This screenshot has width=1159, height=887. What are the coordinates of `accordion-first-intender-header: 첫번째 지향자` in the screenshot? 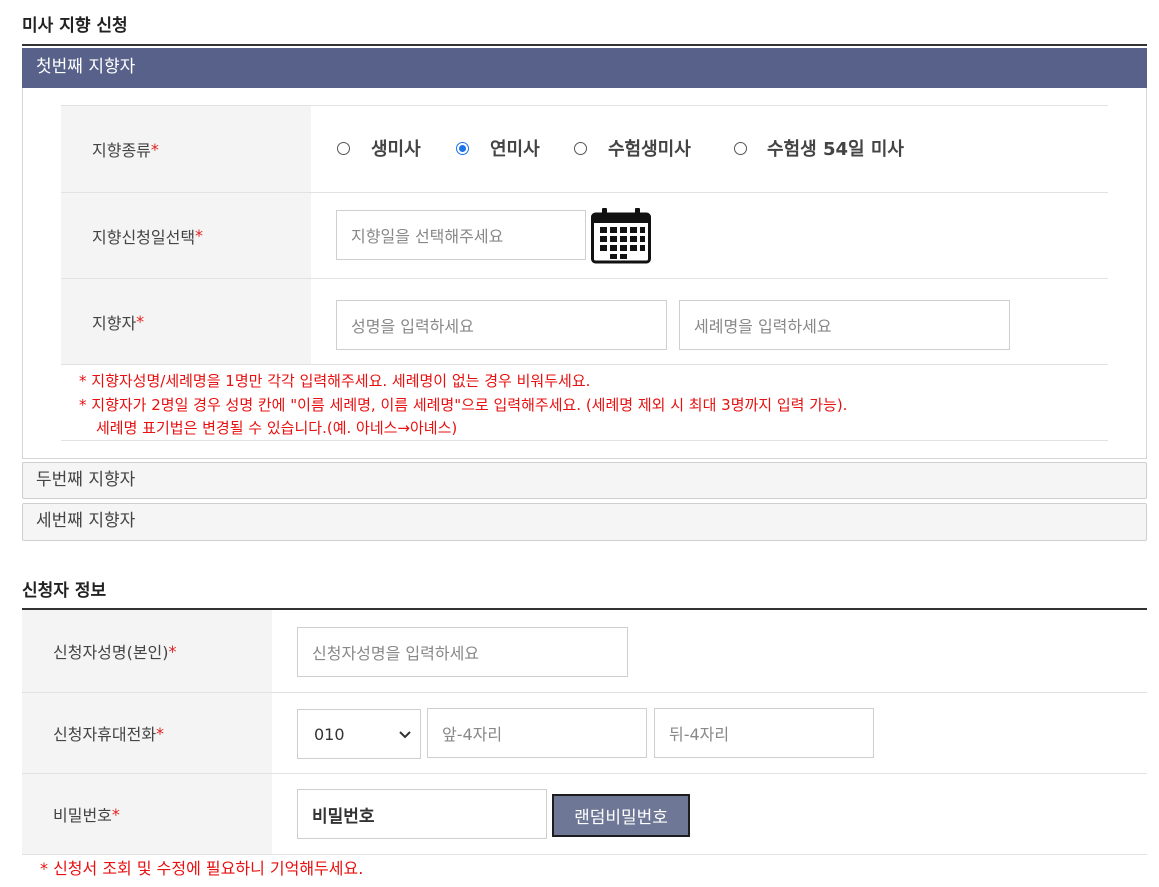 It's located at (584, 68).